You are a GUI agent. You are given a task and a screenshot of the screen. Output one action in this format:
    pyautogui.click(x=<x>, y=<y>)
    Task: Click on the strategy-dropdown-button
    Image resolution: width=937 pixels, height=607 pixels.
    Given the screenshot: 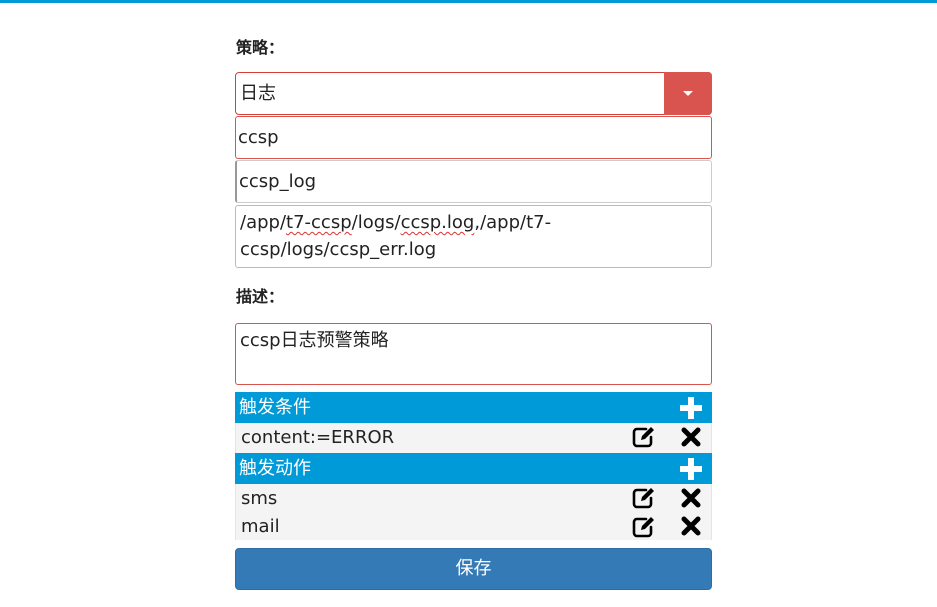 What is the action you would take?
    pyautogui.click(x=688, y=93)
    